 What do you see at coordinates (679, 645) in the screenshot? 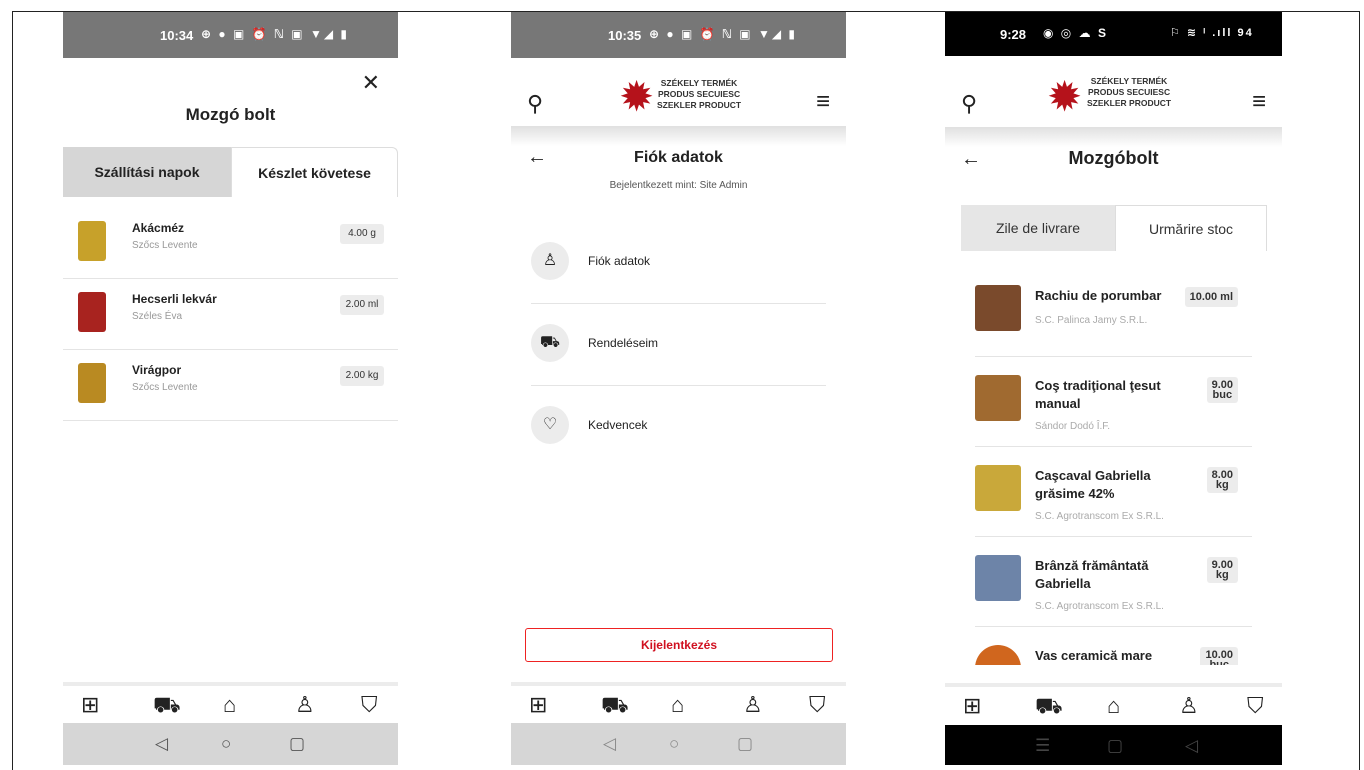
I see `logout-button: Kijelentkezés` at bounding box center [679, 645].